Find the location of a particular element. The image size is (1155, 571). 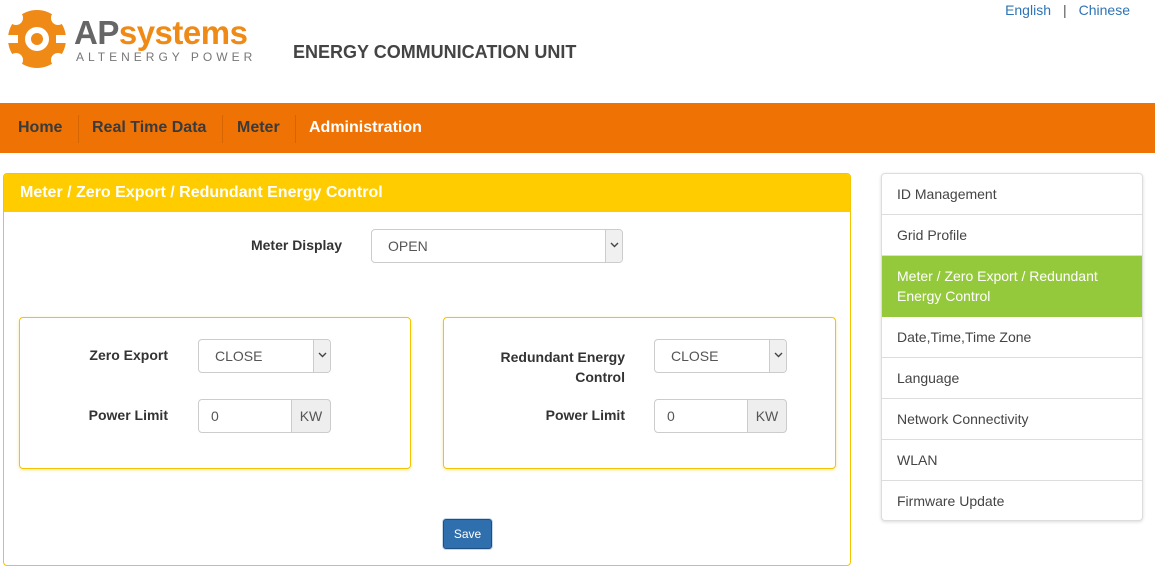

main-navbar: Home Real Time Data Meter Administration is located at coordinates (577, 128).